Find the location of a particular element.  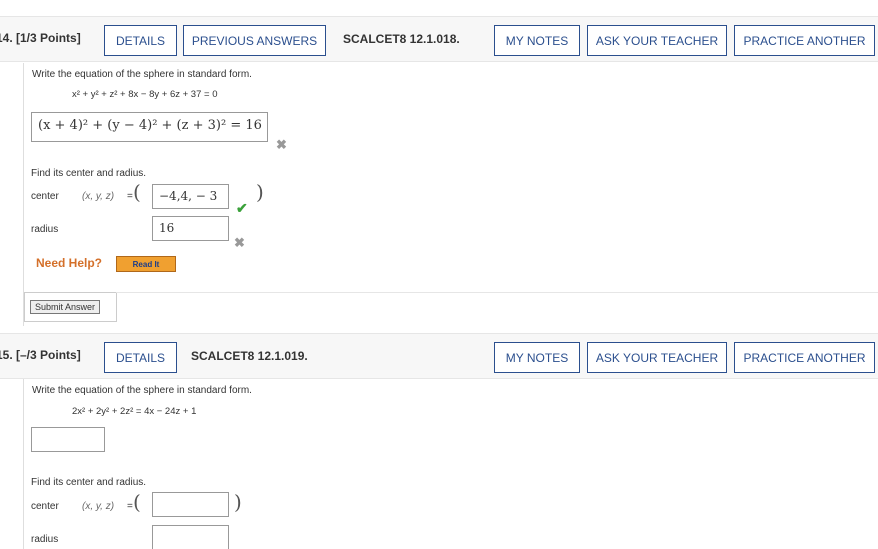

equation-answer-field: (x + 4)² + (y − 4)² + (z + 3)² = 16 is located at coordinates (149, 127).